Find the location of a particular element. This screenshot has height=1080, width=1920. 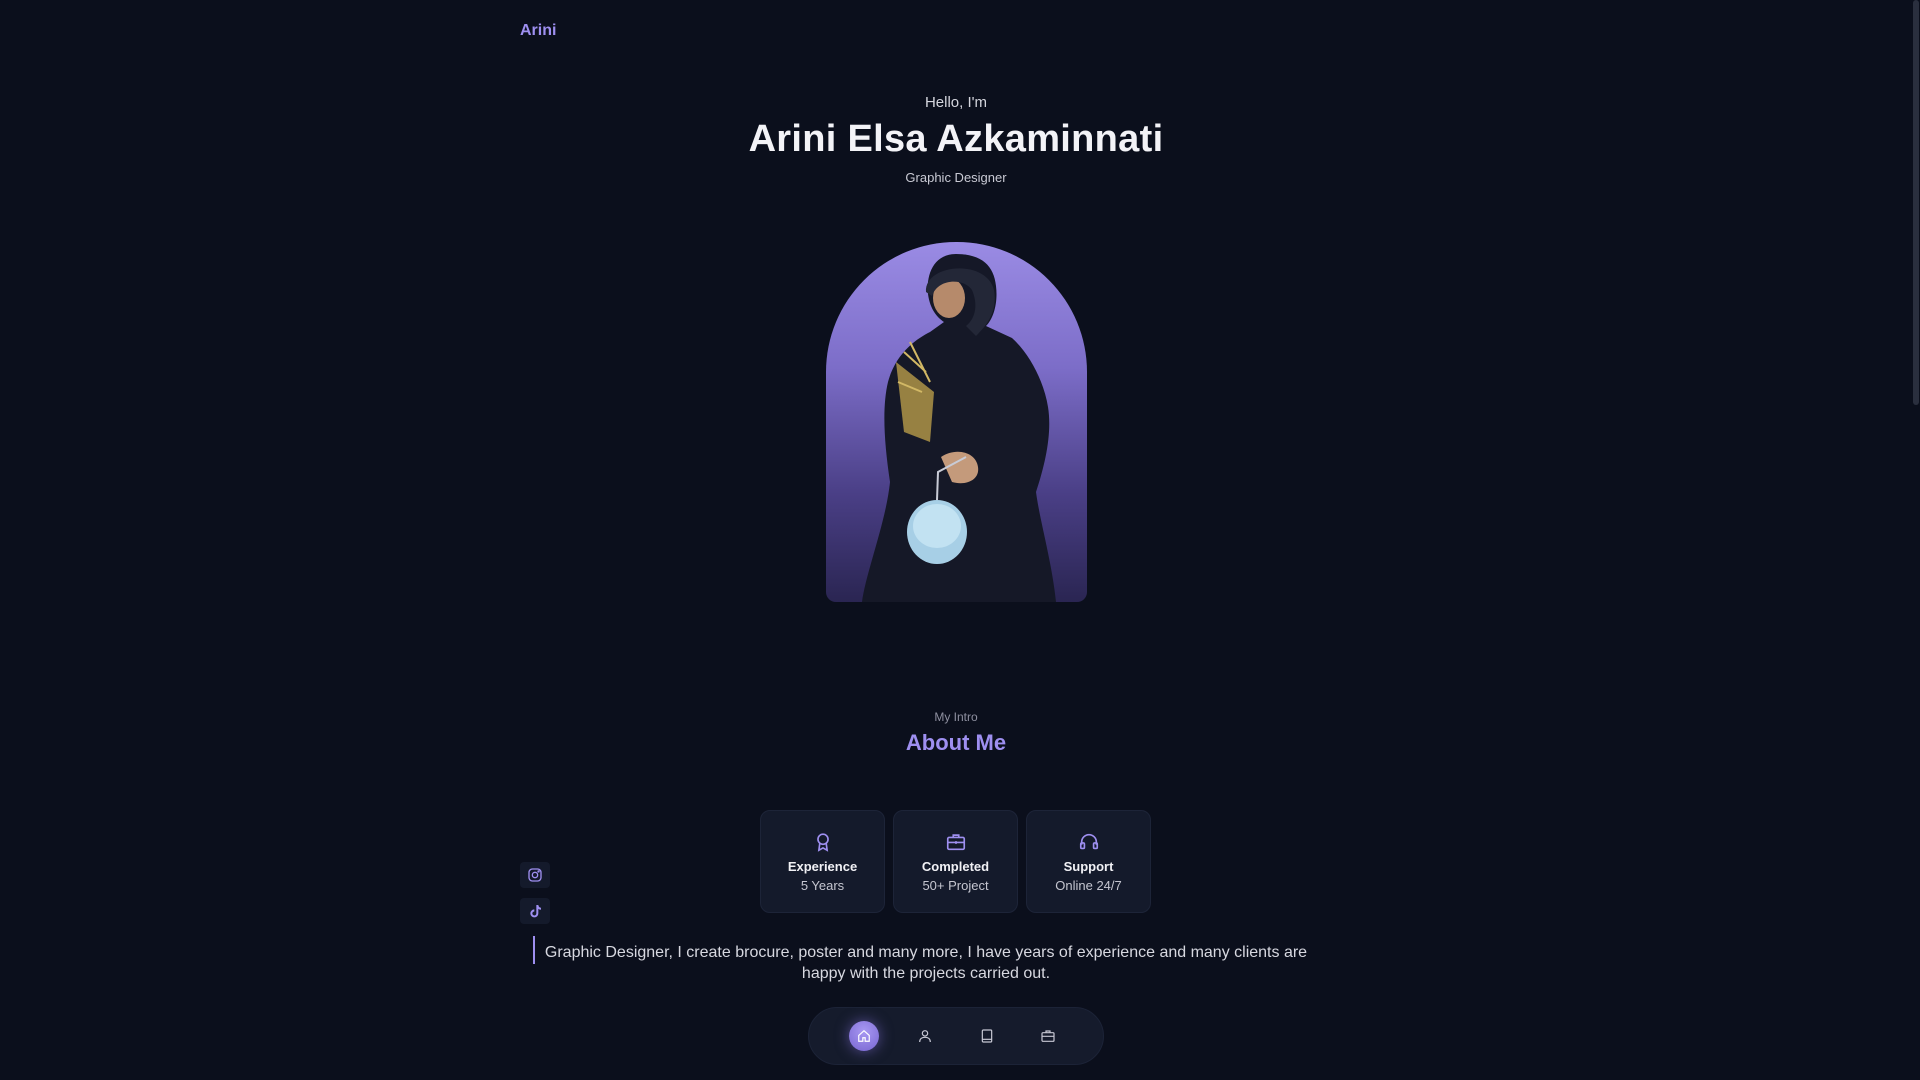

page-scrollbar is located at coordinates (1916, 540).